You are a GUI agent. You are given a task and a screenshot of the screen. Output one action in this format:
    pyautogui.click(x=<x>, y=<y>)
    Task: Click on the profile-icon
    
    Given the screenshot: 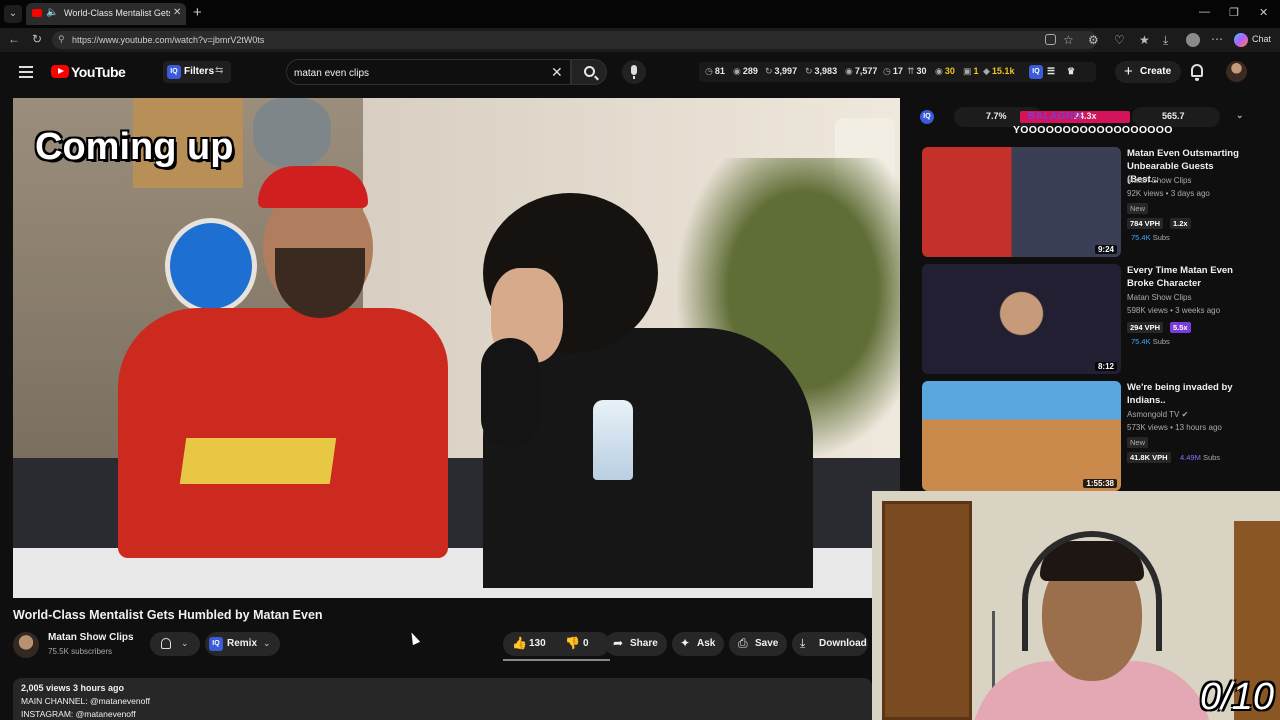 What is the action you would take?
    pyautogui.click(x=1193, y=40)
    